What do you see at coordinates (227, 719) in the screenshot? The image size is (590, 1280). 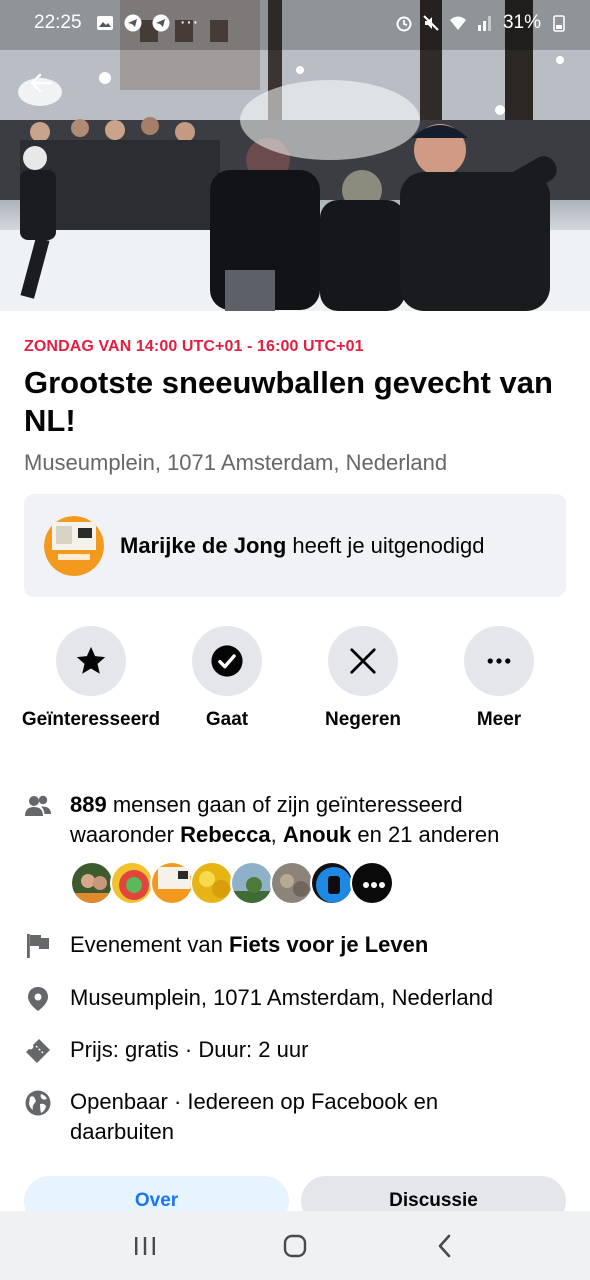 I see `going-label: Gaat` at bounding box center [227, 719].